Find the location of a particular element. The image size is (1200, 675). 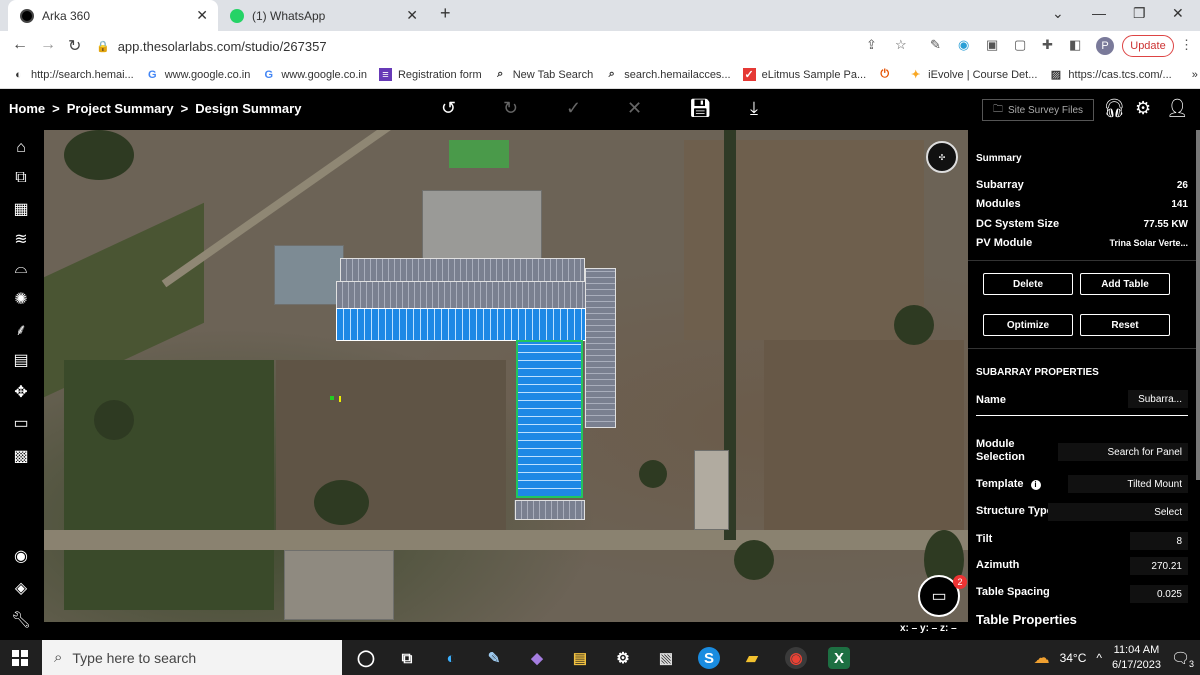

share-icon: ⇪ is located at coordinates (871, 45).